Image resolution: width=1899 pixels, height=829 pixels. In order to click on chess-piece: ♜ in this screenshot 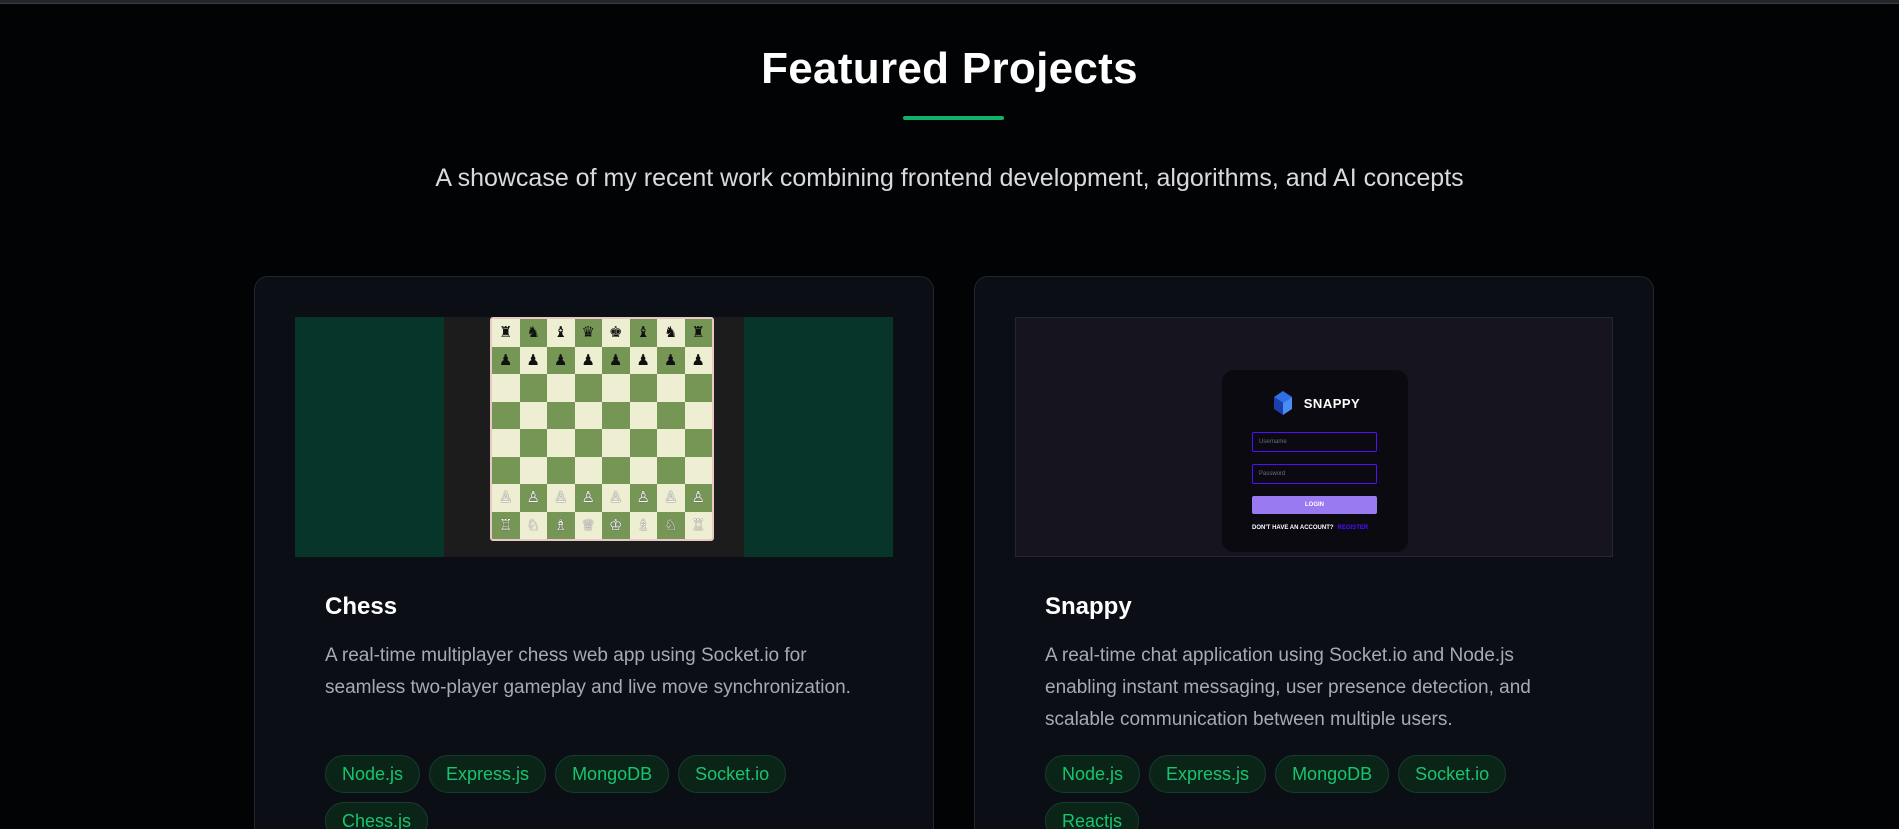, I will do `click(506, 332)`.